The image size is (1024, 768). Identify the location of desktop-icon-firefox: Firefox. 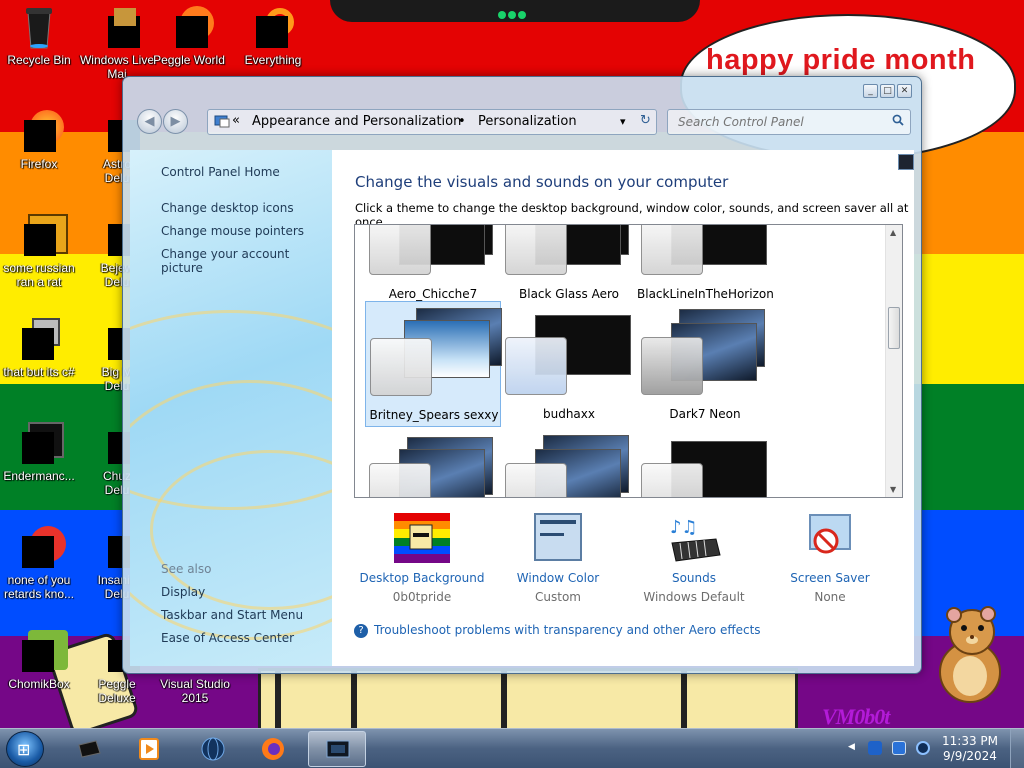
(39, 139).